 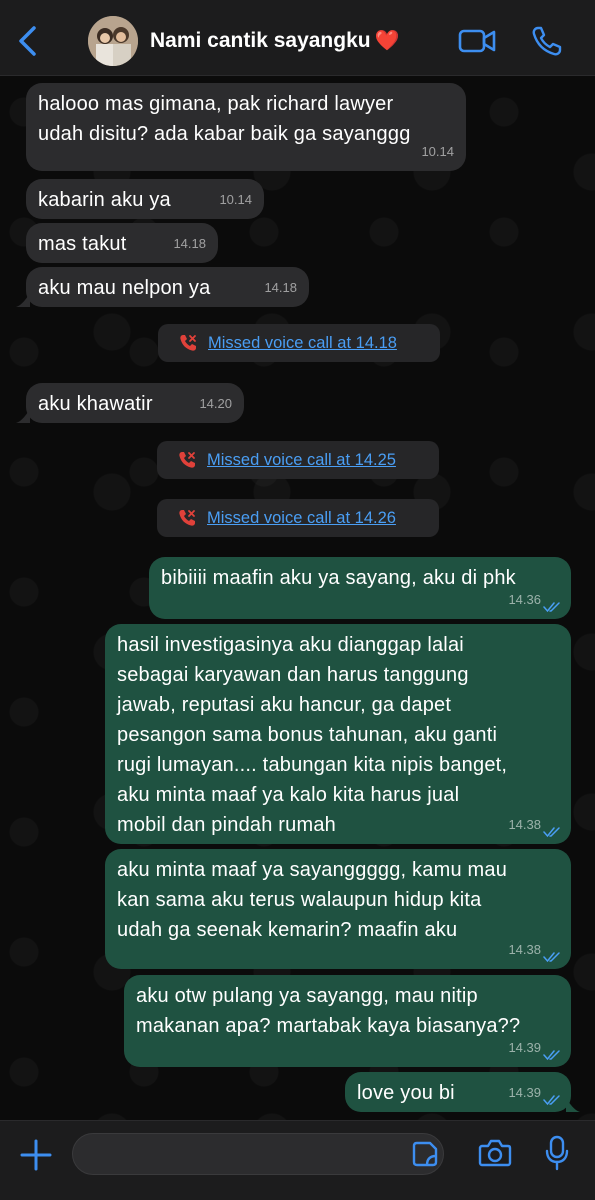 What do you see at coordinates (302, 342) in the screenshot?
I see `missed-call-label: Missed voice call at 14.18` at bounding box center [302, 342].